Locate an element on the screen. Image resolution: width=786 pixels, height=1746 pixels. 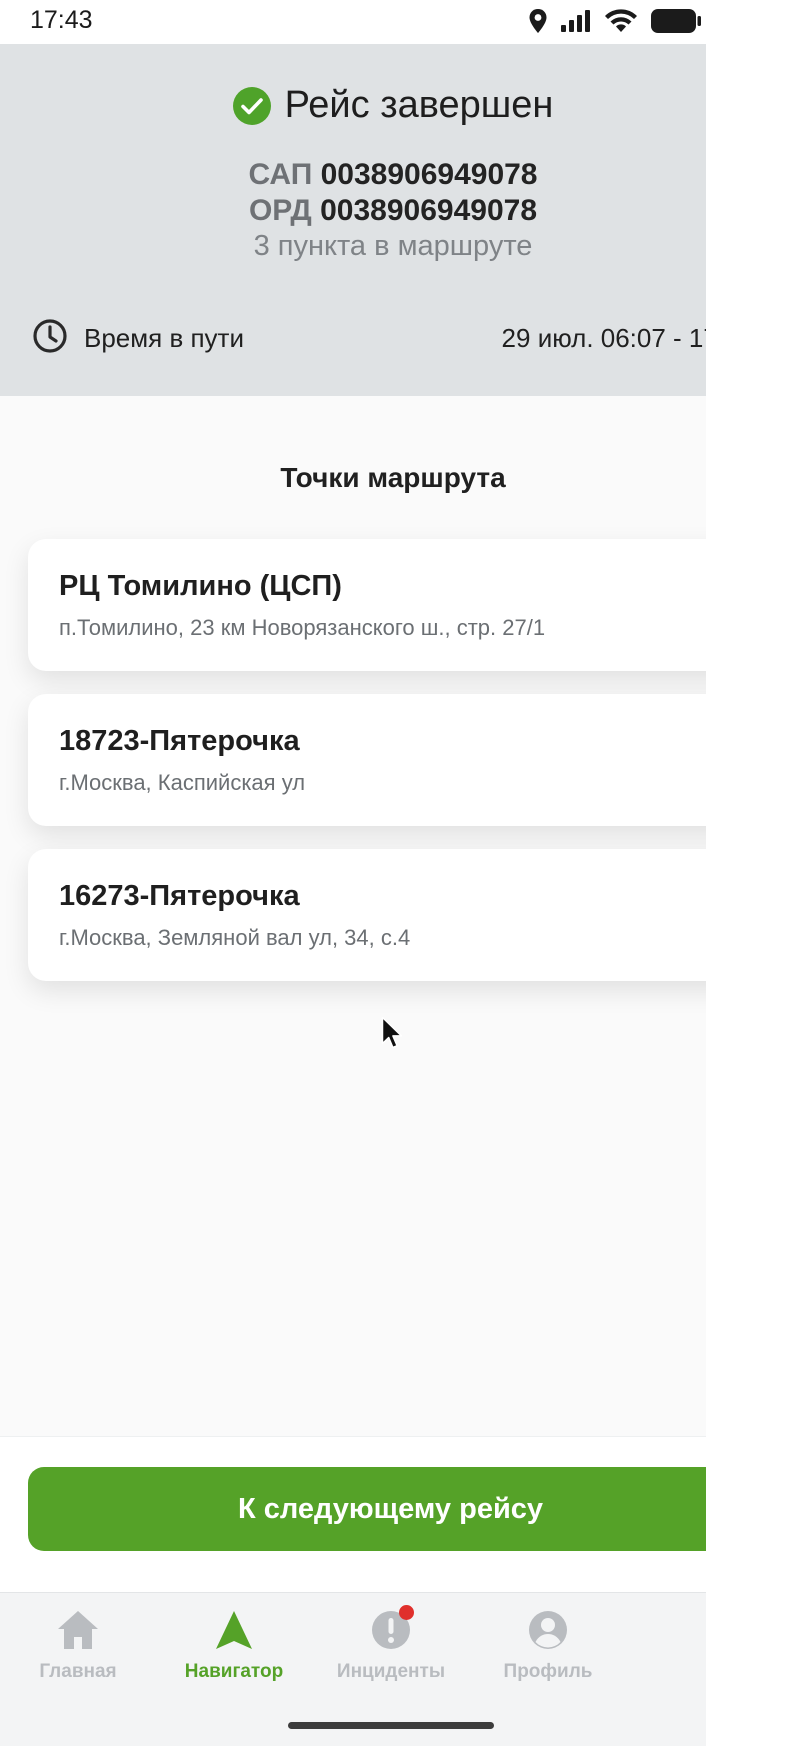
route-point-name: РЦ Томилино (ЦСП) is located at coordinates (200, 586).